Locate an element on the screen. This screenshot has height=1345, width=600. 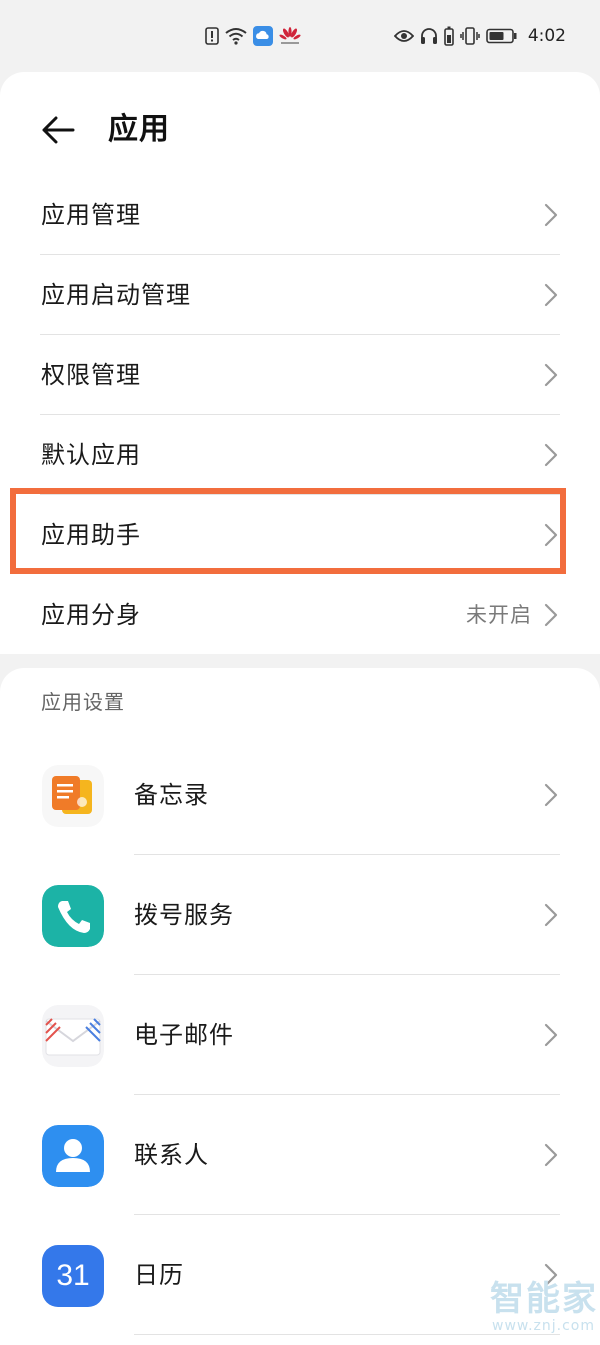
app-label: 备忘录 is located at coordinates (171, 795).